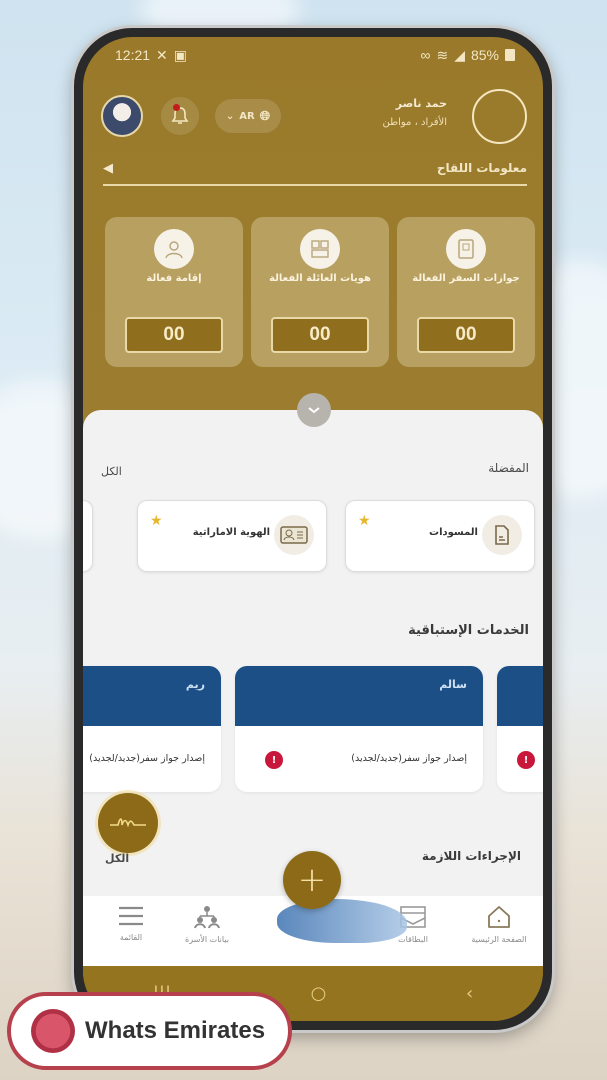  What do you see at coordinates (466, 292) in the screenshot?
I see `stat-card-passports: جوازات السفر الفعالة 00` at bounding box center [466, 292].